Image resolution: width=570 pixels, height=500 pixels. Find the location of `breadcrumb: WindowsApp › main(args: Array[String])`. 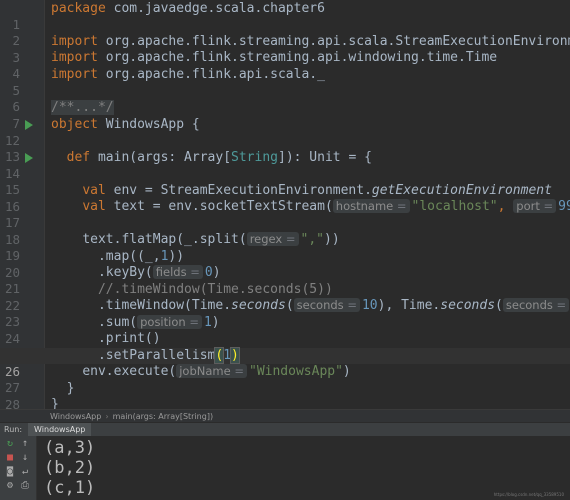

breadcrumb: WindowsApp › main(args: Array[String]) is located at coordinates (285, 416).